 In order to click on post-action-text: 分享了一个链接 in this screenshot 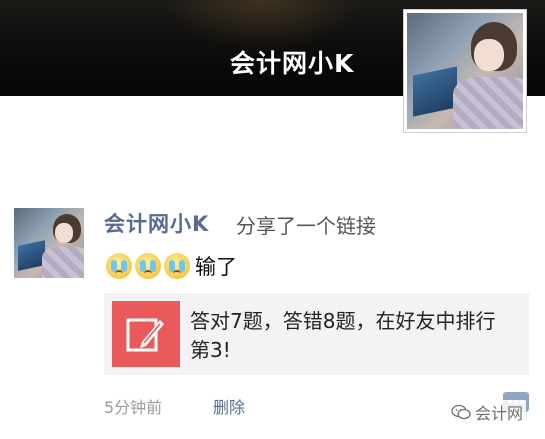, I will do `click(306, 226)`.